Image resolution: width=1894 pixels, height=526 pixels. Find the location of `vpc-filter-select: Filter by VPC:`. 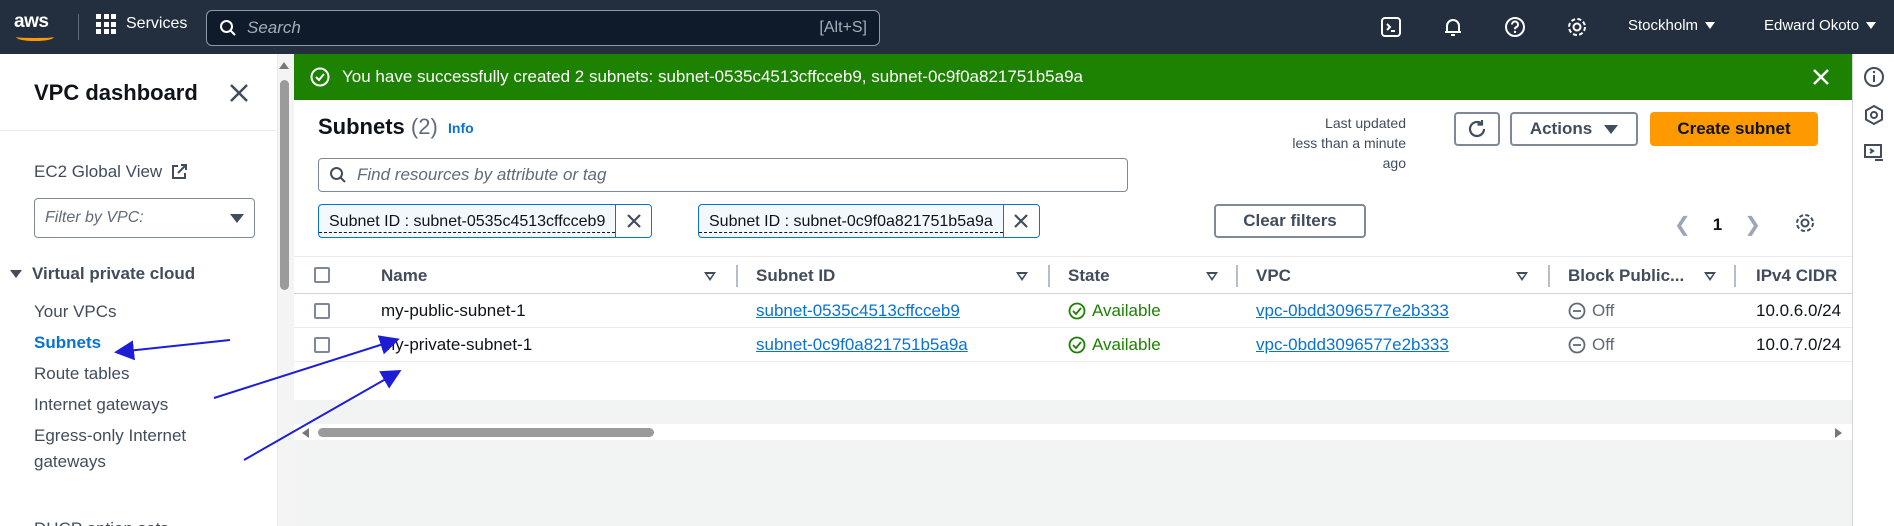

vpc-filter-select: Filter by VPC: is located at coordinates (144, 218).